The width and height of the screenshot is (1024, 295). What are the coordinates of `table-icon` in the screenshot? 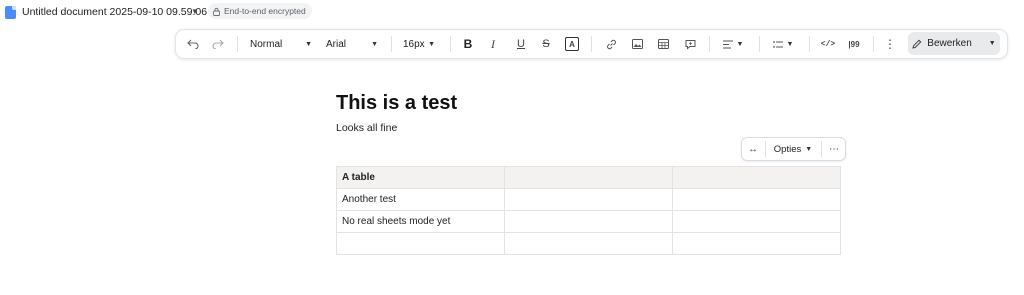 It's located at (663, 44).